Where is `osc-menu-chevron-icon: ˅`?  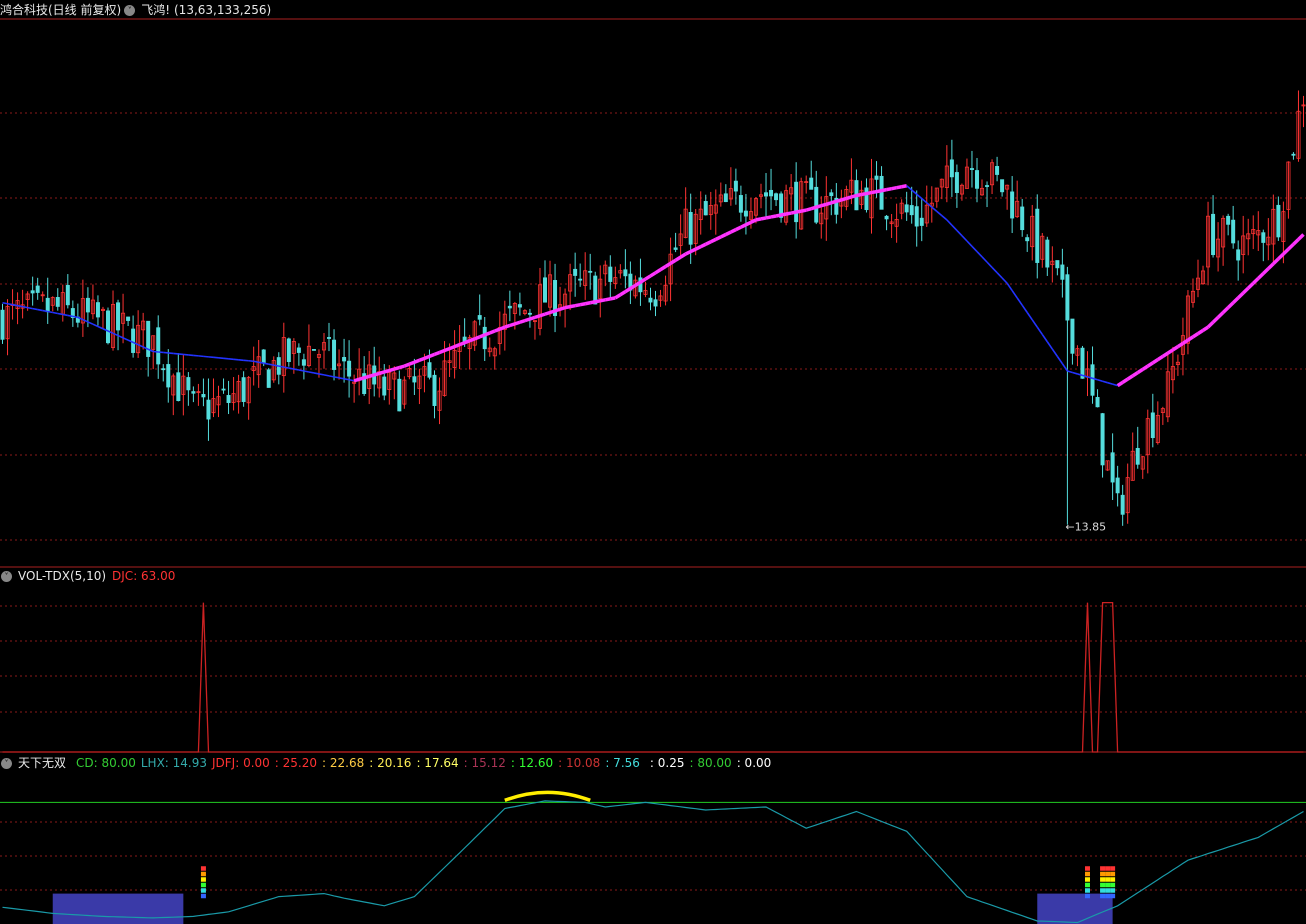
osc-menu-chevron-icon: ˅ is located at coordinates (6, 763).